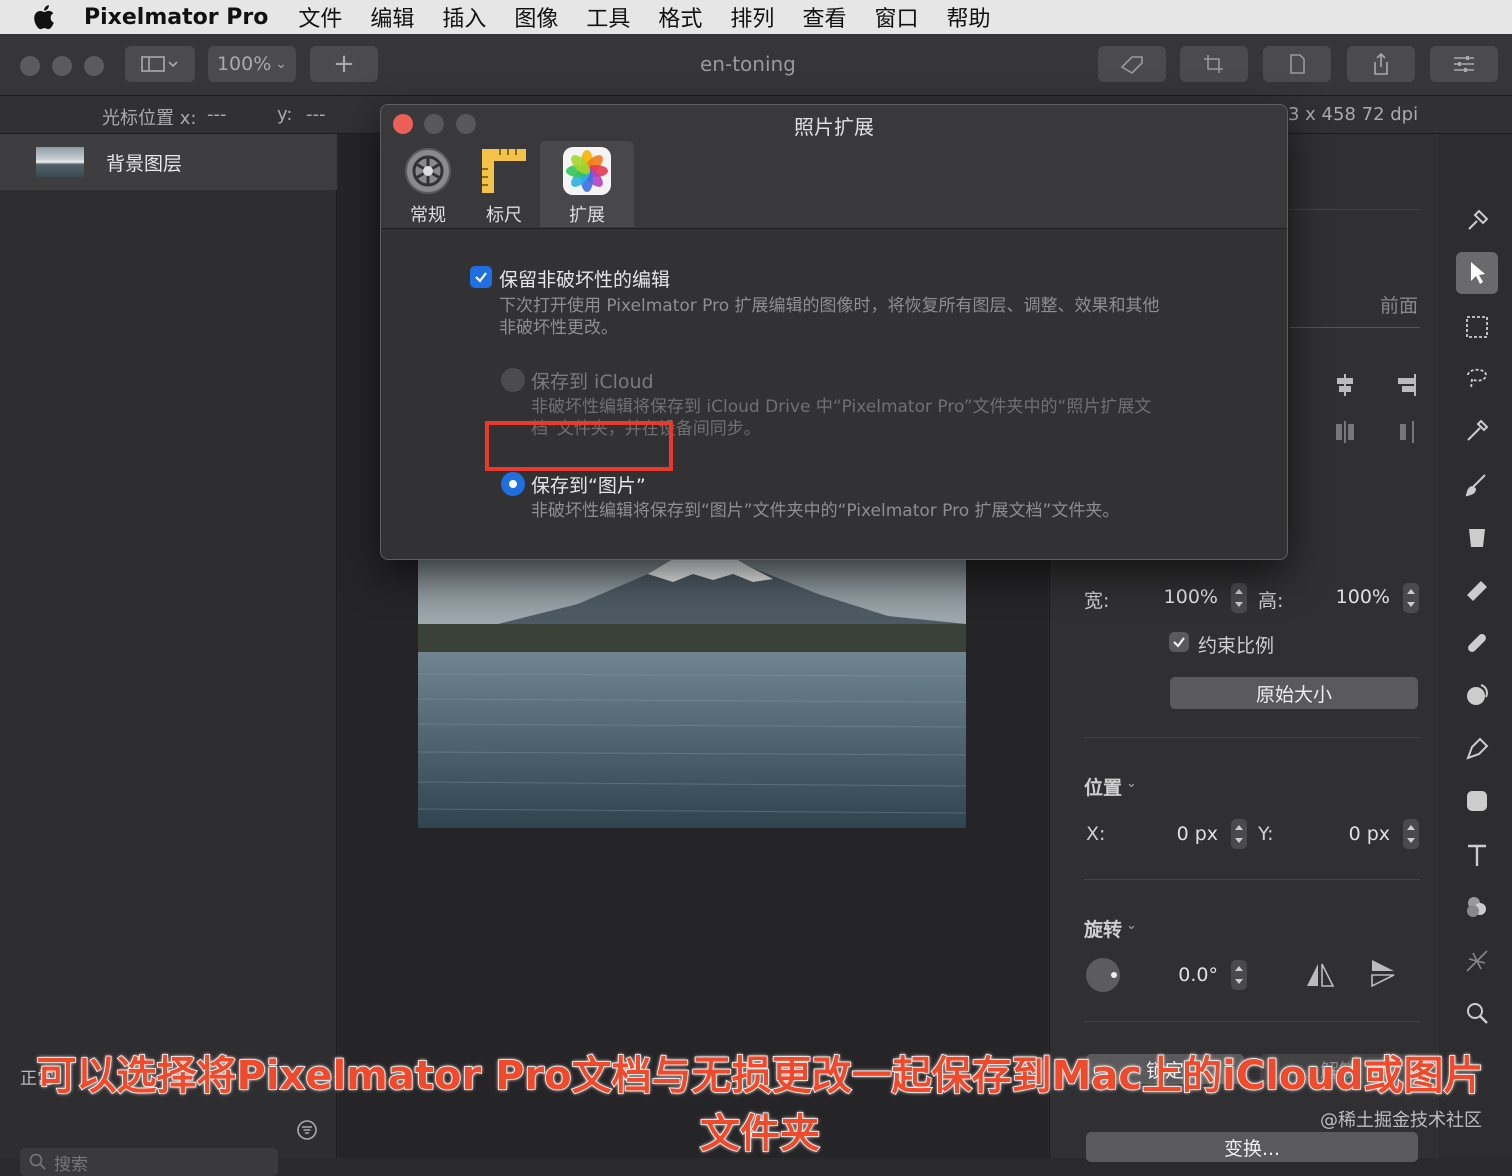  Describe the element at coordinates (176, 17) in the screenshot. I see `app-name-menu: Pixelmator Pro` at that location.